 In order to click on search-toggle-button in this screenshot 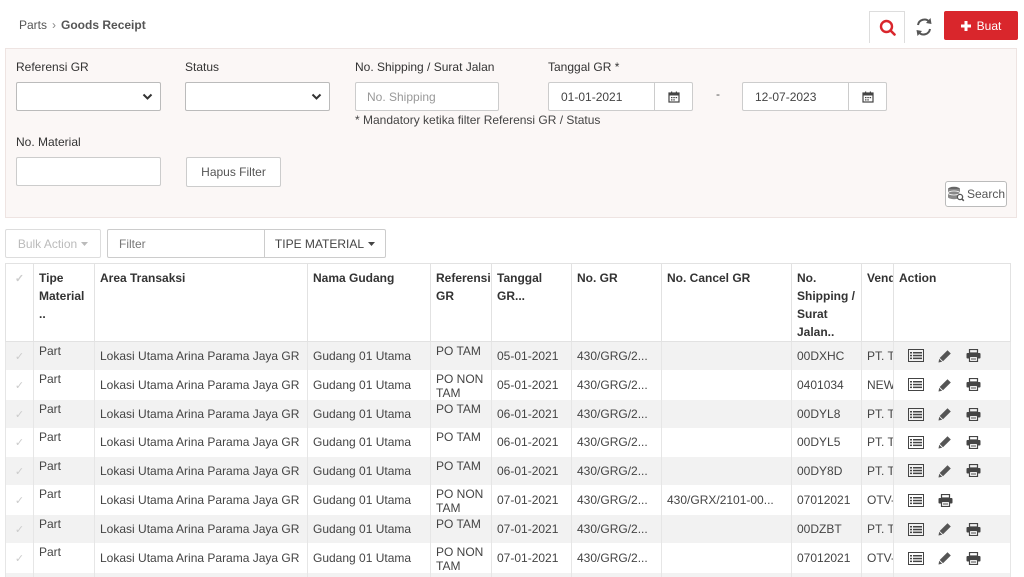, I will do `click(887, 27)`.